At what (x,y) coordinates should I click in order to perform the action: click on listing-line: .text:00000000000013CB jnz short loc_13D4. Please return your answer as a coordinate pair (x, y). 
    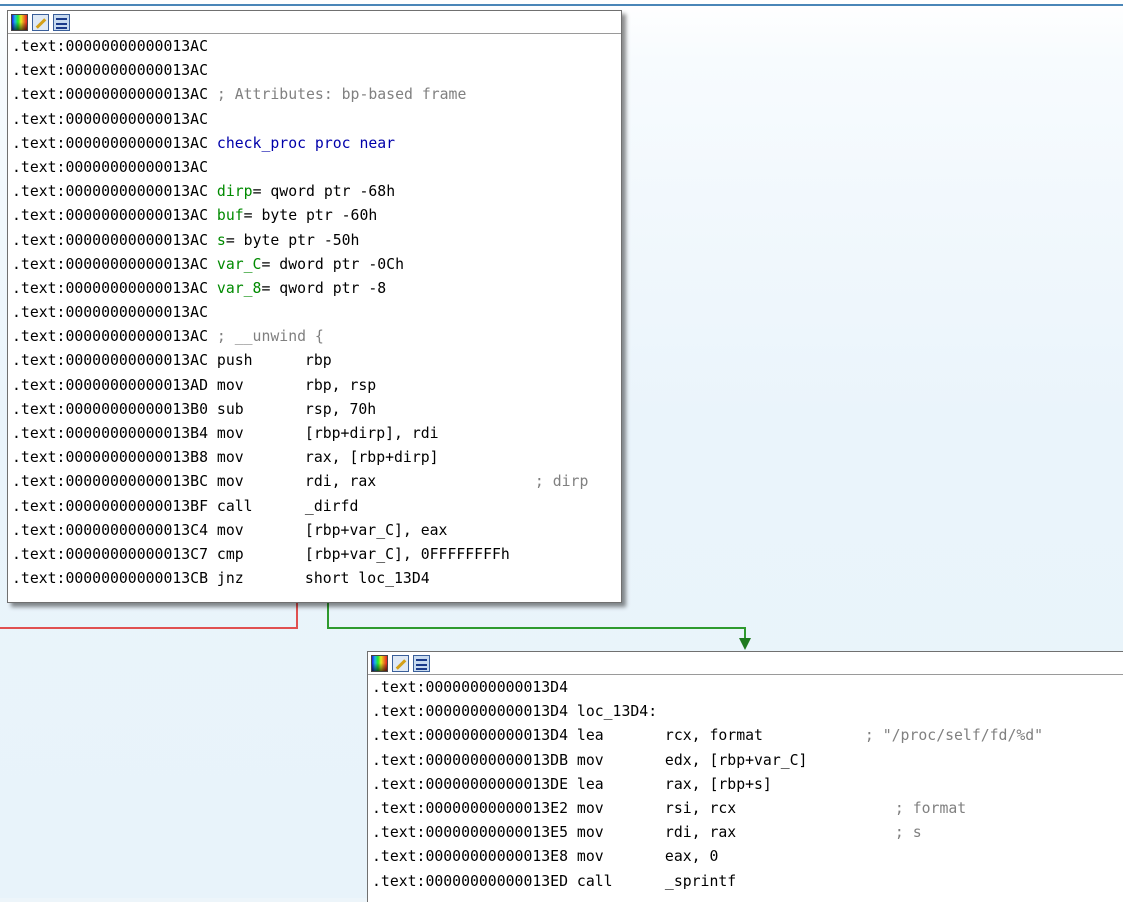
    Looking at the image, I should click on (316, 579).